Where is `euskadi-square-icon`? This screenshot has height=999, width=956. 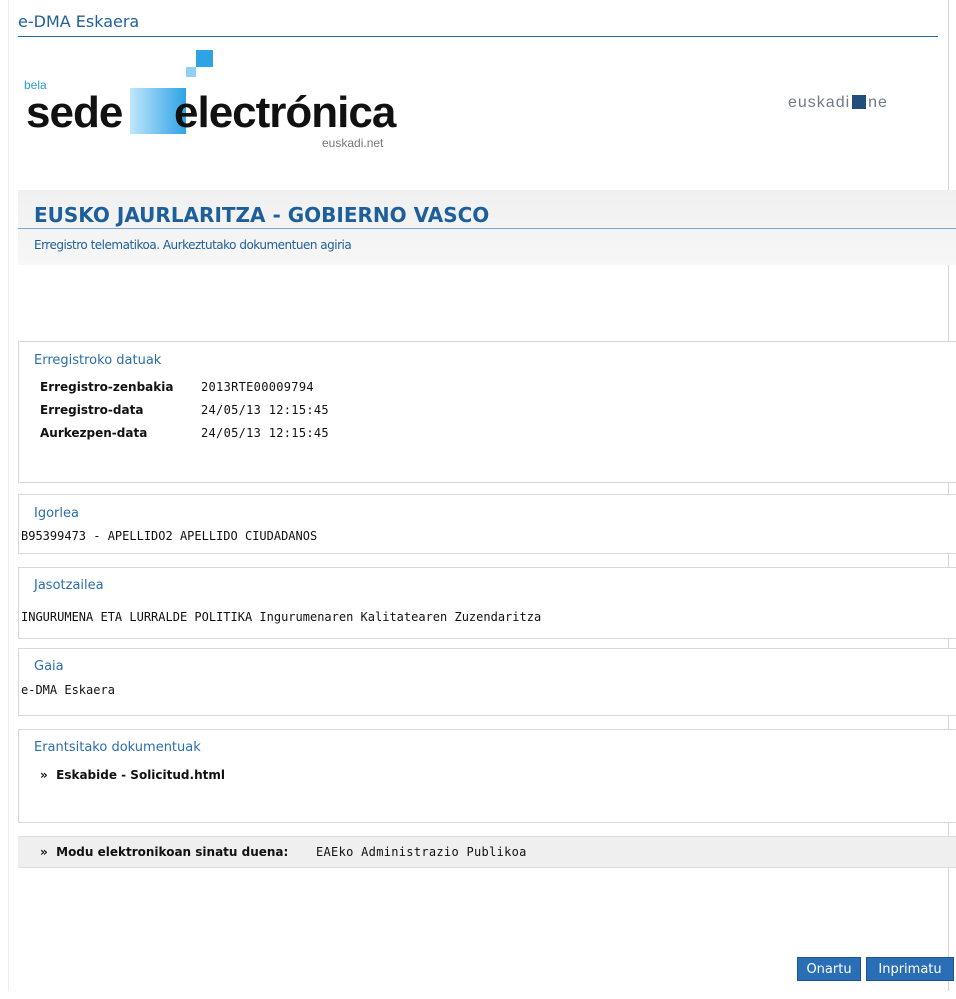 euskadi-square-icon is located at coordinates (859, 102).